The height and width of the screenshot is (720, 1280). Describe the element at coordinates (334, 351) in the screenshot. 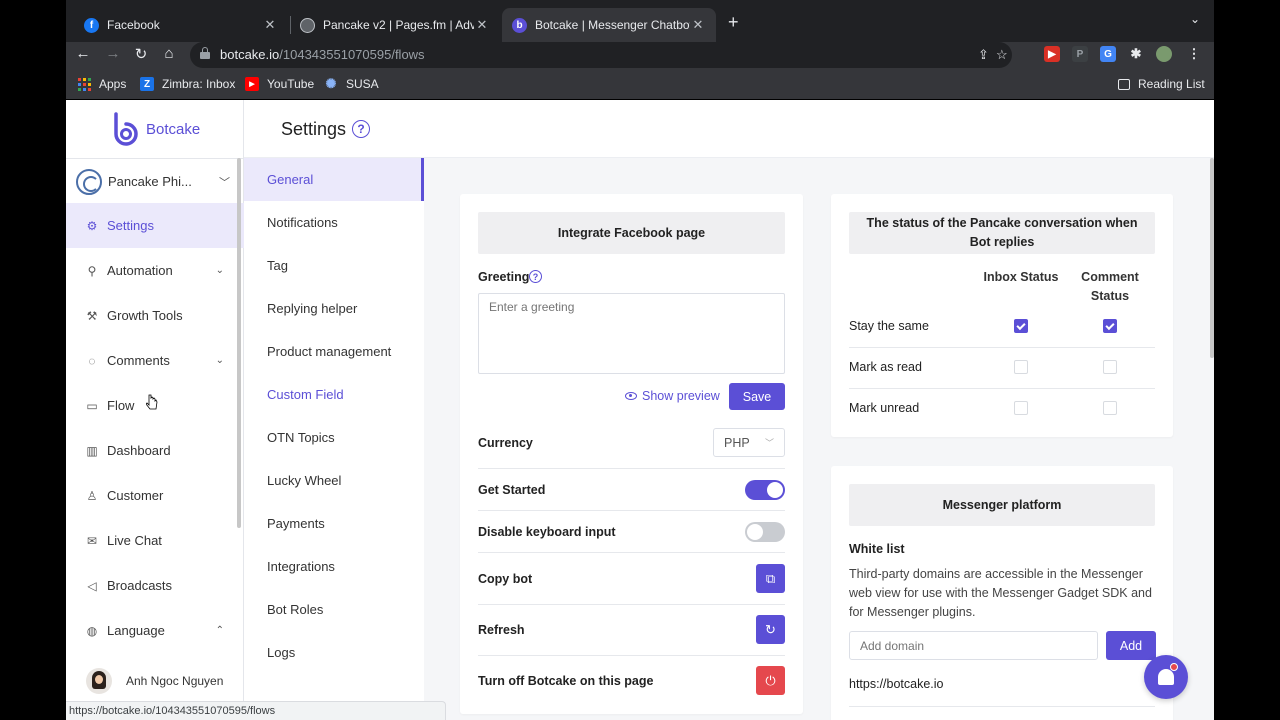

I see `tab-product-management: Product management` at that location.